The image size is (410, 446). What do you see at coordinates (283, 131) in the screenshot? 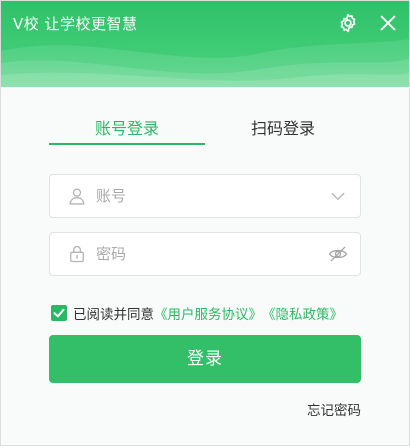
I see `tab-qr-login: 扫码登录` at bounding box center [283, 131].